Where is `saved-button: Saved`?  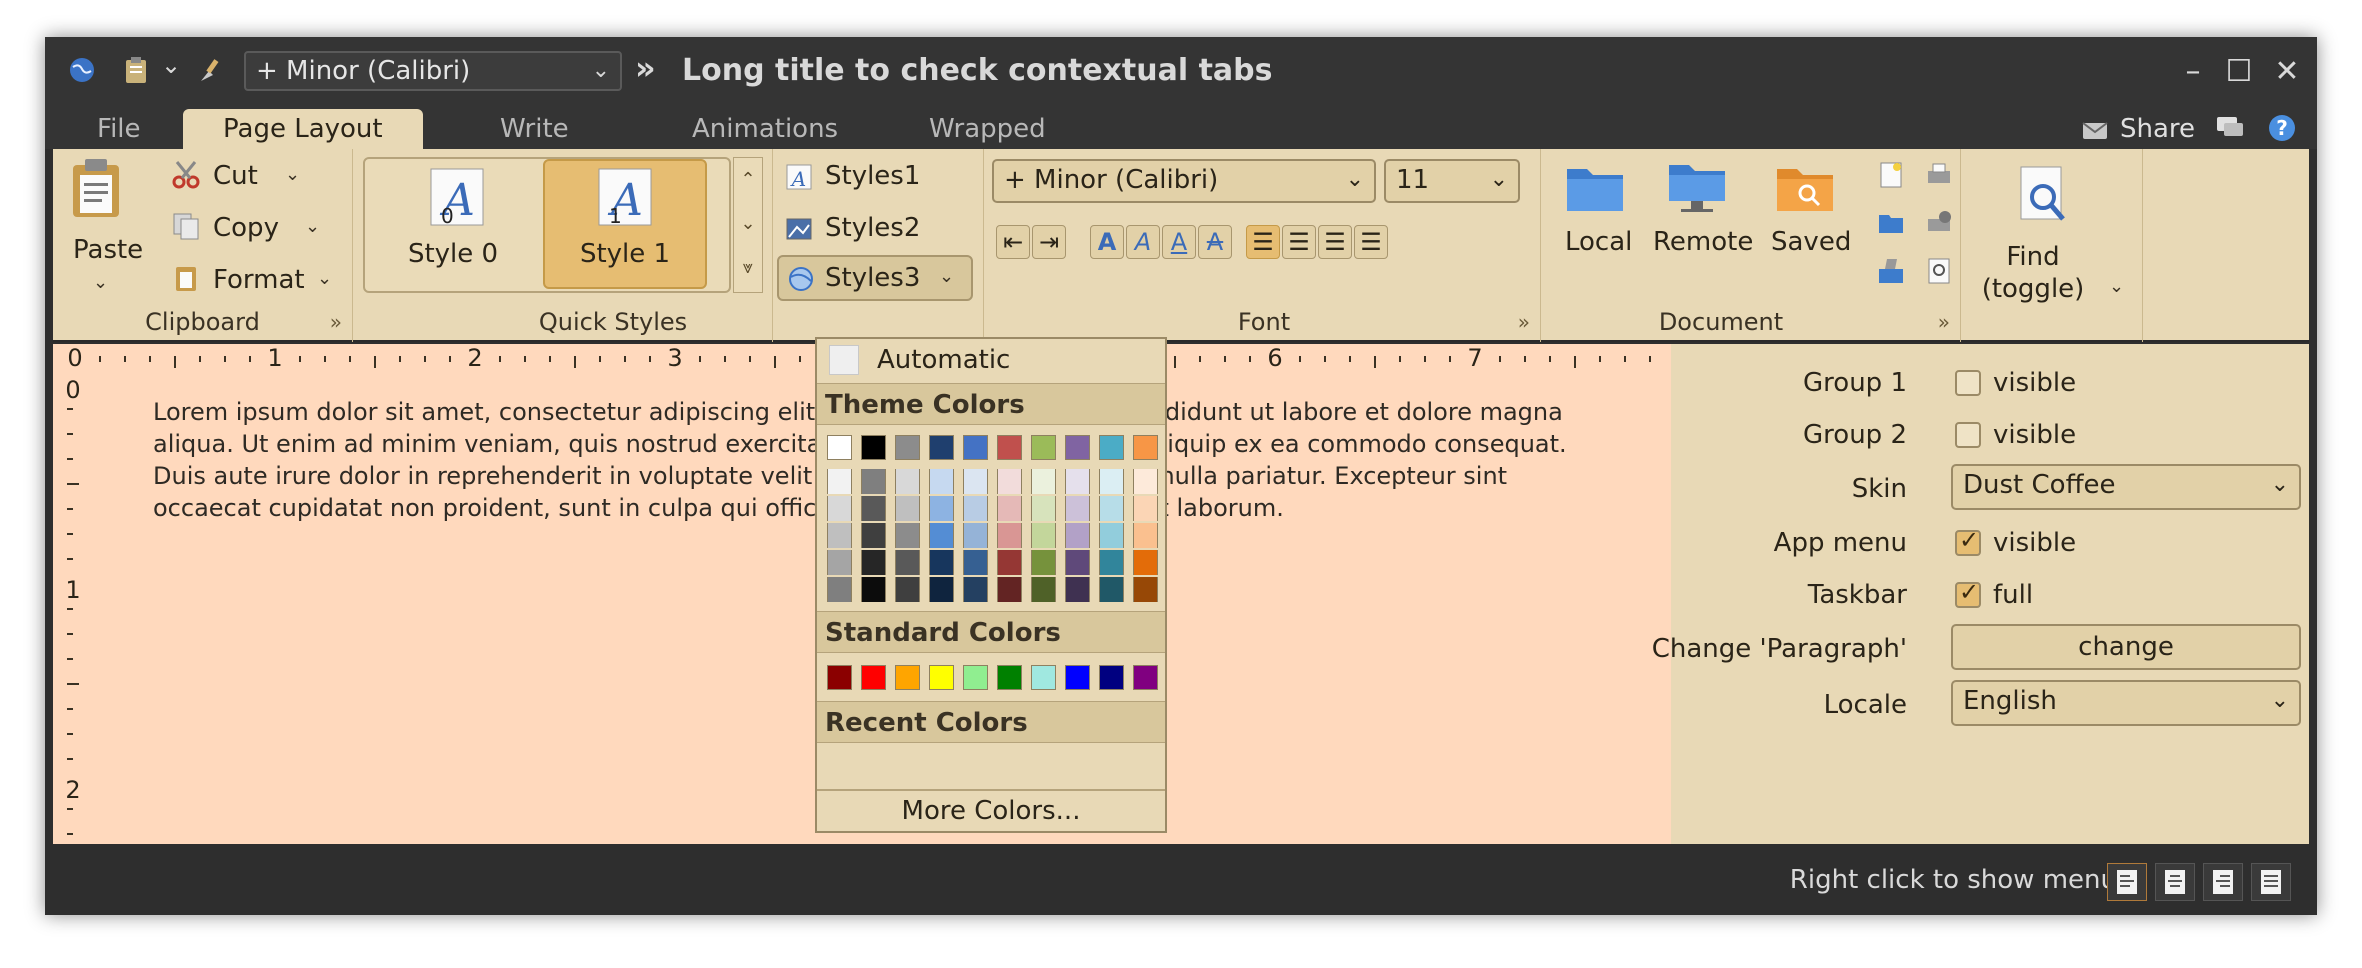
saved-button: Saved is located at coordinates (1811, 242).